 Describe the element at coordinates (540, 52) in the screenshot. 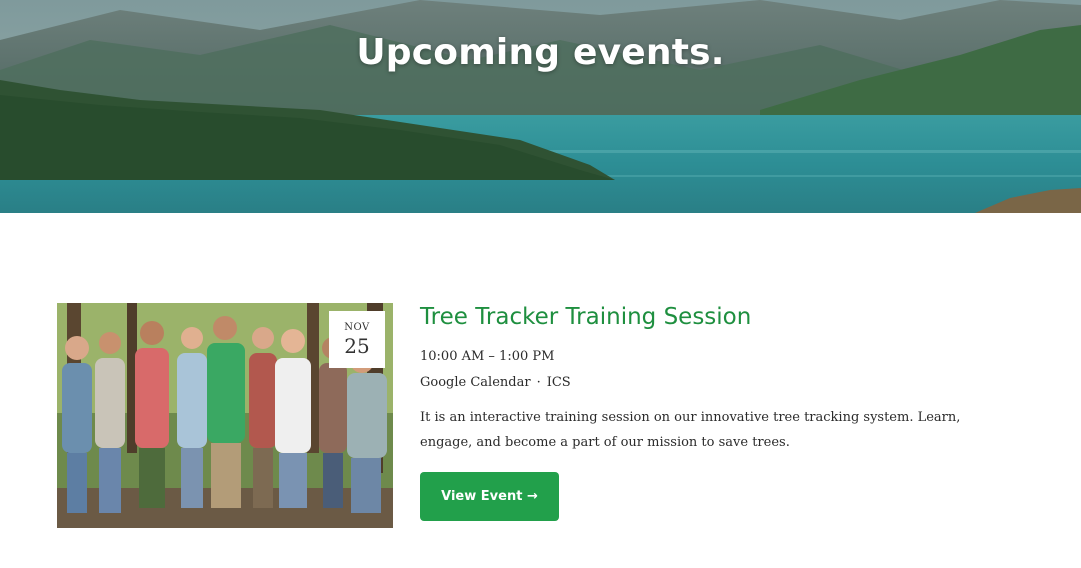

I see `page-title: Upcoming events.` at that location.